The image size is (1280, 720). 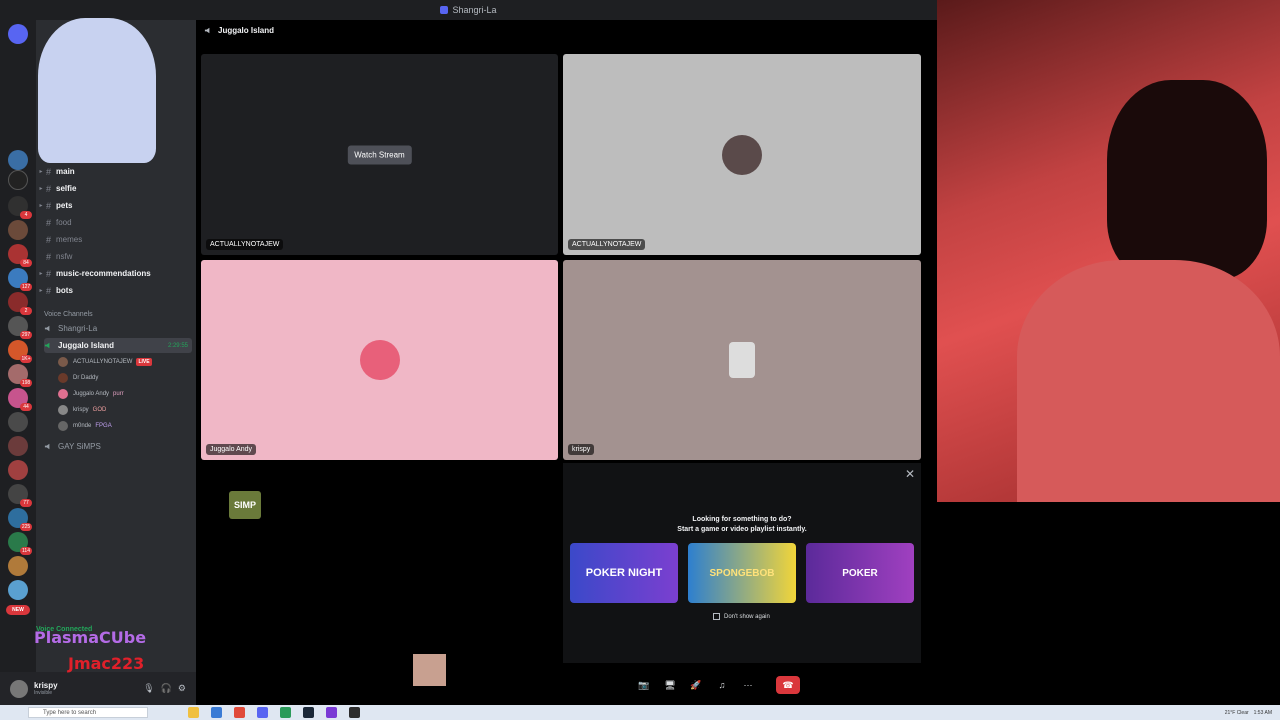 I want to click on participant-tile: Juggalo Andy, so click(x=379, y=360).